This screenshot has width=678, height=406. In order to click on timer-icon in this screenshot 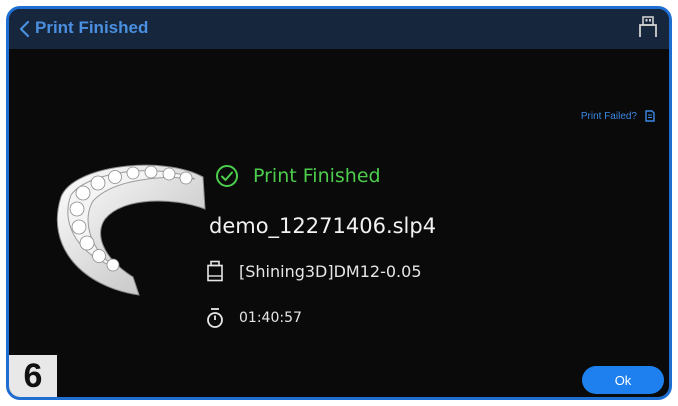, I will do `click(215, 318)`.